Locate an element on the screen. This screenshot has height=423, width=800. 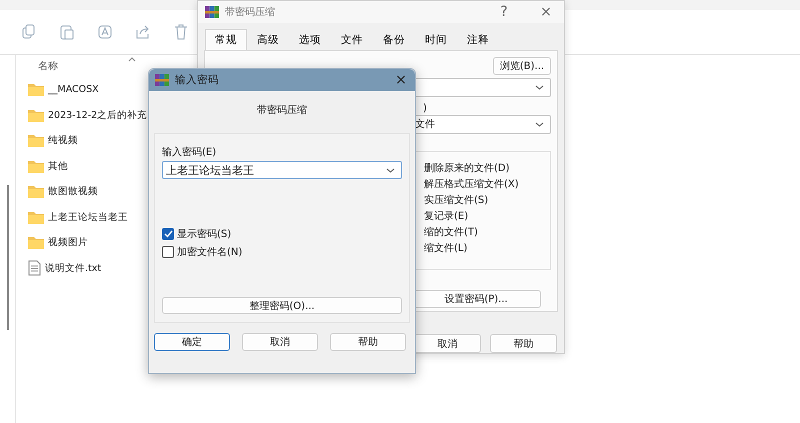
file-list-item: __MACOSX is located at coordinates (88, 89).